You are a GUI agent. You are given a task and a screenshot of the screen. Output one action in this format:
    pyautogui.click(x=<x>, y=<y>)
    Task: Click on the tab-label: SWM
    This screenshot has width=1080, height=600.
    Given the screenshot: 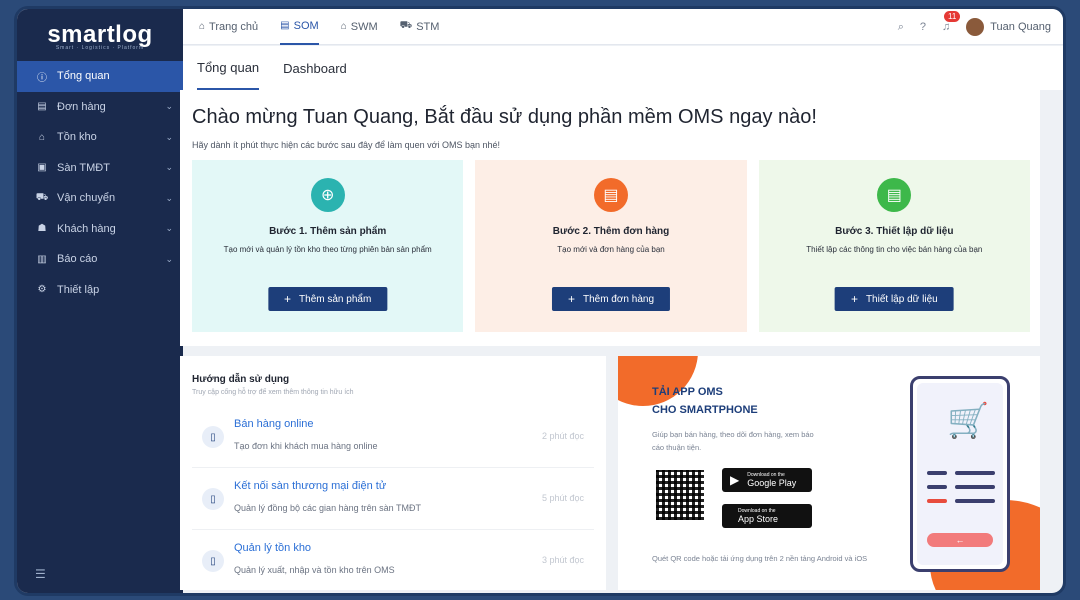 What is the action you would take?
    pyautogui.click(x=364, y=26)
    